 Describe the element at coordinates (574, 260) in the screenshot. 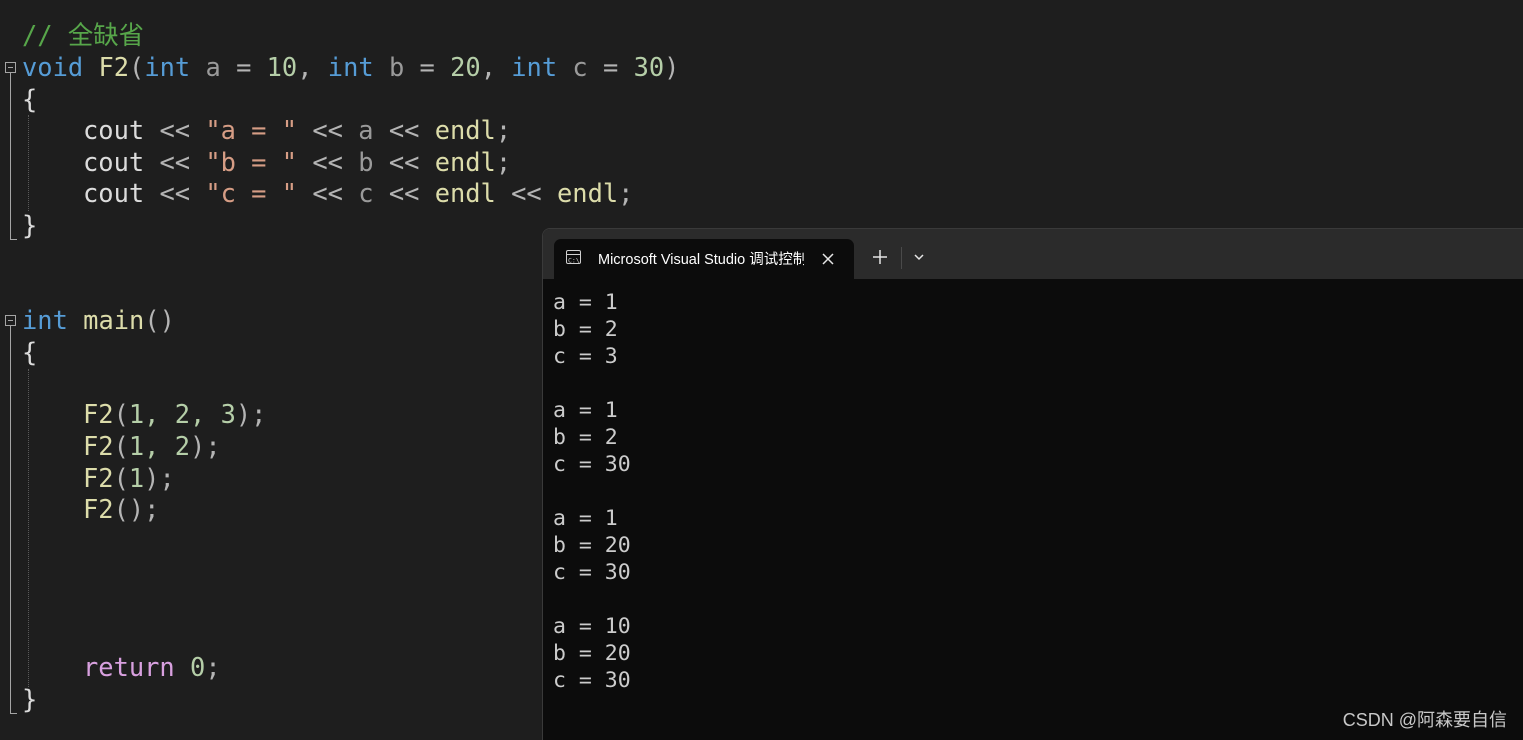

I see `svg-text: C:\` at that location.